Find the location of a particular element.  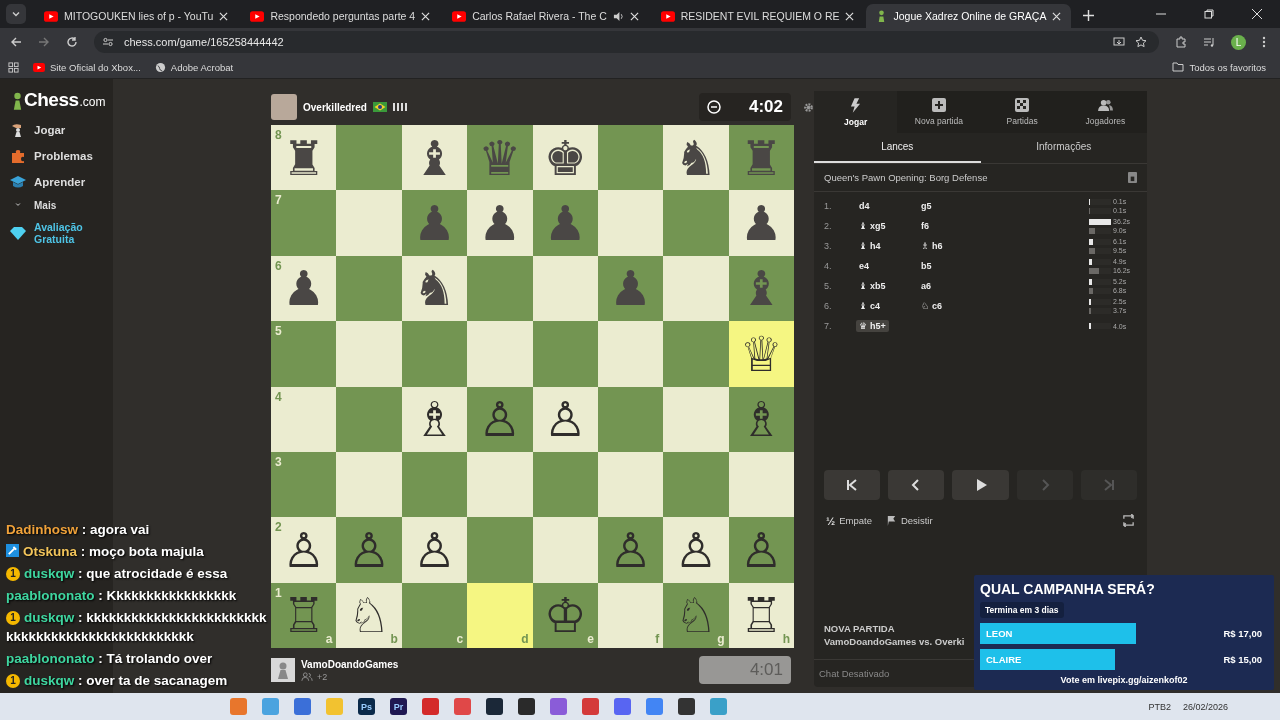

move-notation: e4 is located at coordinates (887, 266).